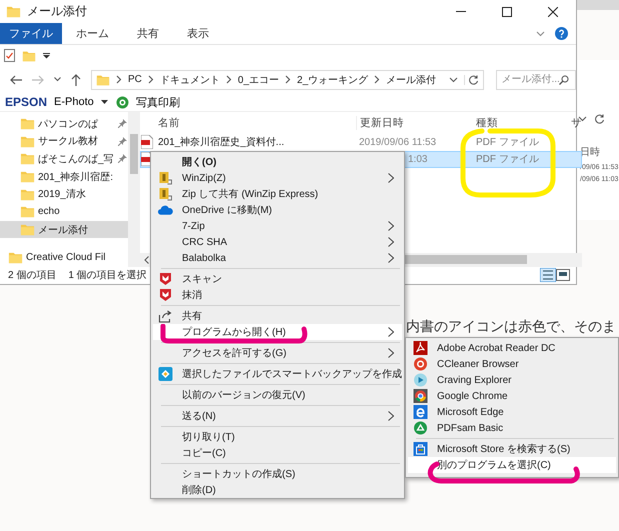  I want to click on menu-label: 送る(N), so click(199, 416).